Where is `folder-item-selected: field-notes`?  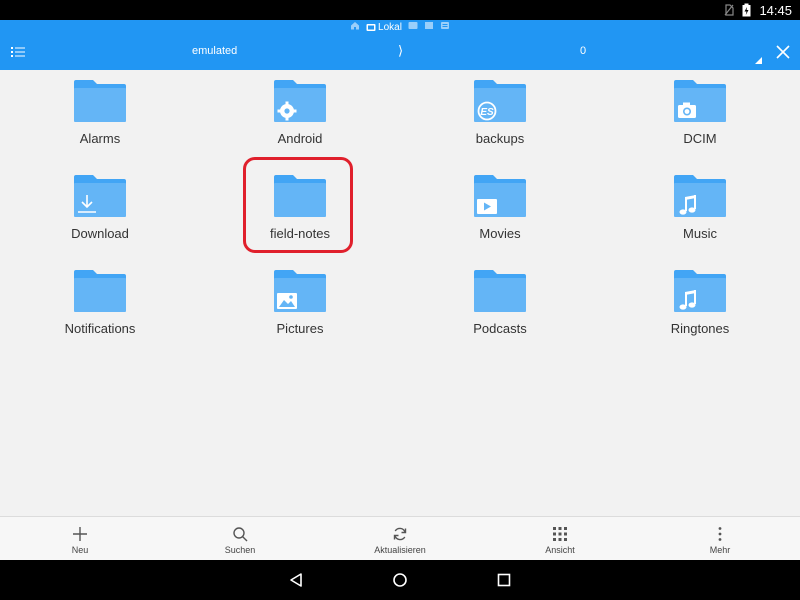 folder-item-selected: field-notes is located at coordinates (300, 210).